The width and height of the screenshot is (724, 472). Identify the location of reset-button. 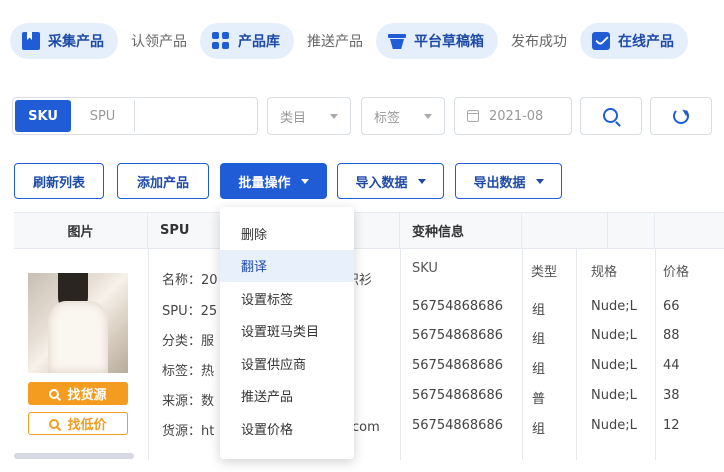
(681, 116).